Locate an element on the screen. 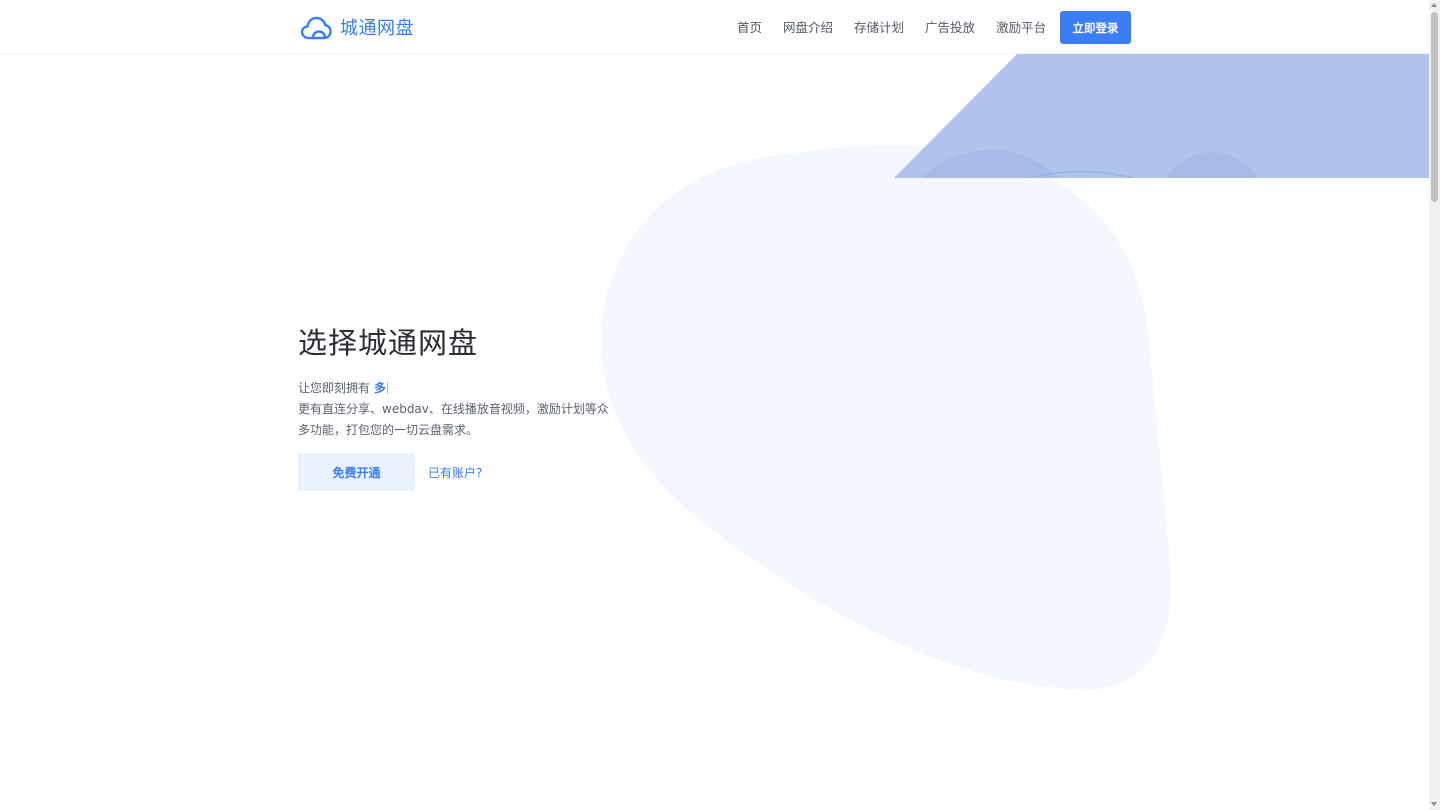 This screenshot has height=810, width=1440. nav-item-home: 首页 is located at coordinates (749, 26).